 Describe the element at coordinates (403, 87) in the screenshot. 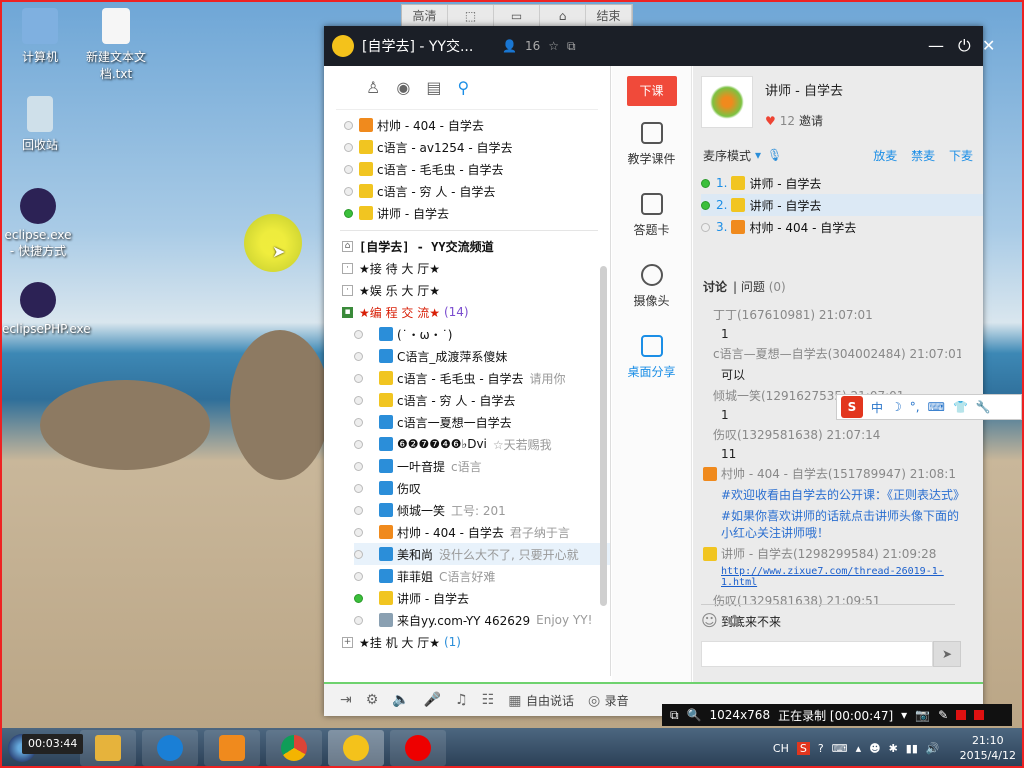

I see `location-icon: ◉` at that location.